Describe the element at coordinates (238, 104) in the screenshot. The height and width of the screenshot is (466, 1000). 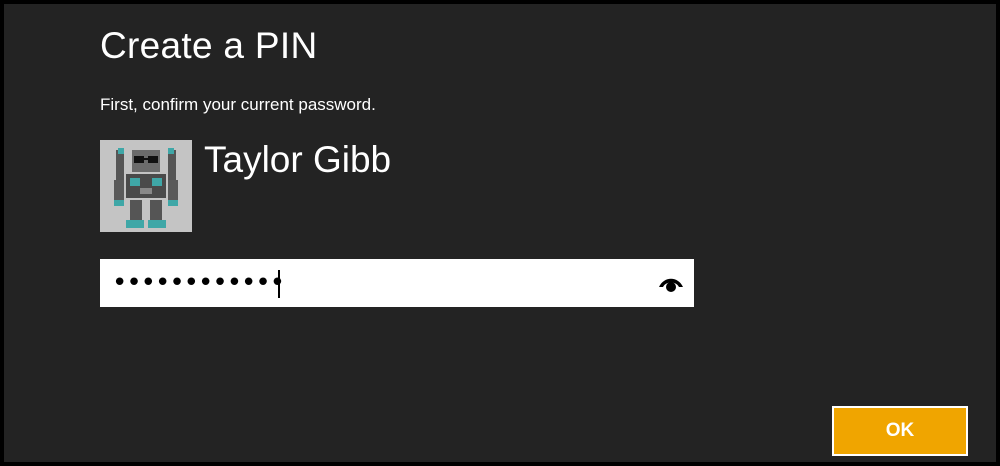
I see `dialog-subtitle: First, confirm your current password.` at that location.